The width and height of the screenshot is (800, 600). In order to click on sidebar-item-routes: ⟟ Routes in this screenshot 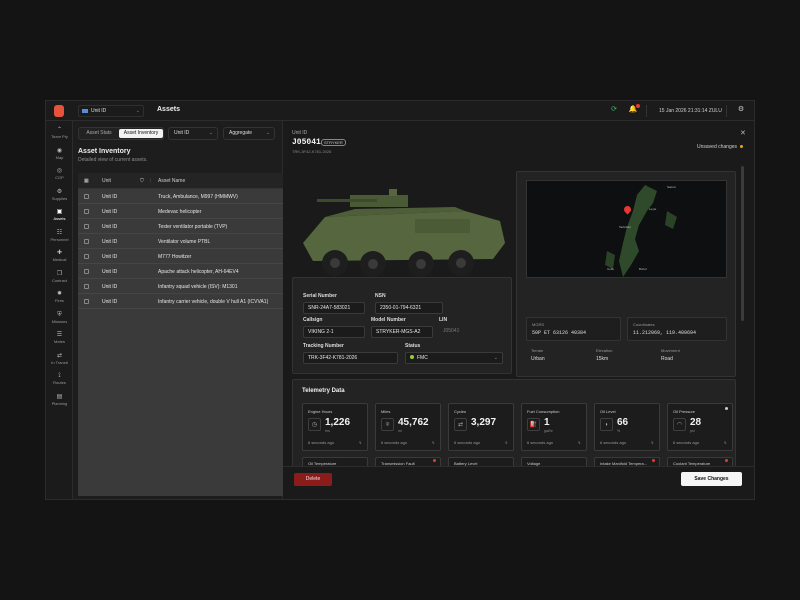, I will do `click(59, 382)`.